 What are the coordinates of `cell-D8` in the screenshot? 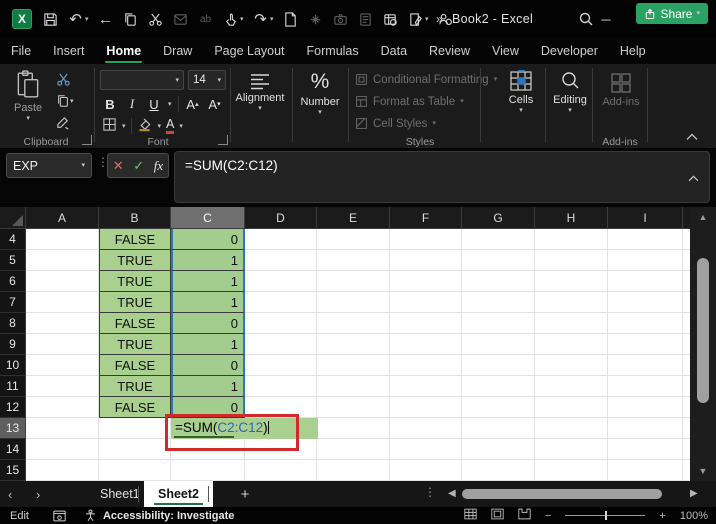 It's located at (281, 323).